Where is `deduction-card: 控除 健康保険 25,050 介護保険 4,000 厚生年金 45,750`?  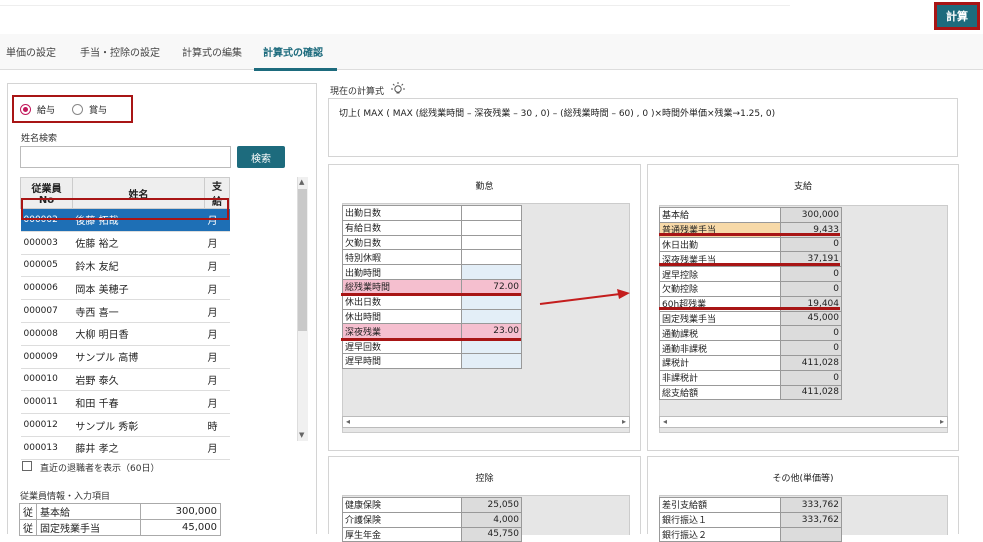 deduction-card: 控除 健康保険 25,050 介護保険 4,000 厚生年金 45,750 is located at coordinates (484, 499).